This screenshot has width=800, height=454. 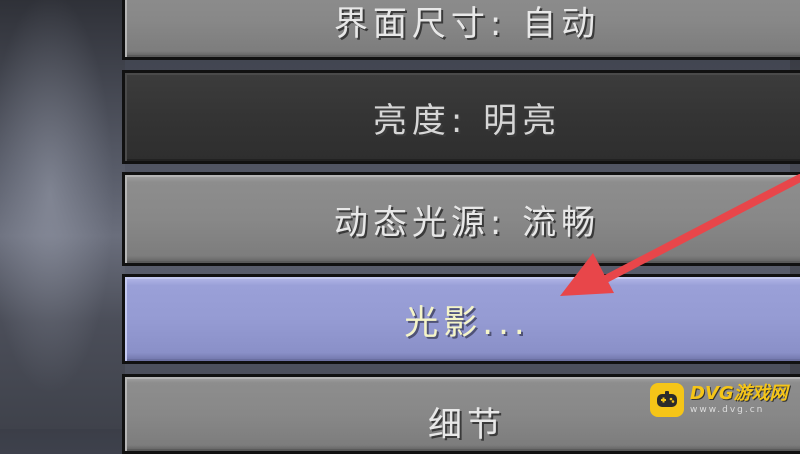 I want to click on watermark-url: www.dvg.cn, so click(x=727, y=410).